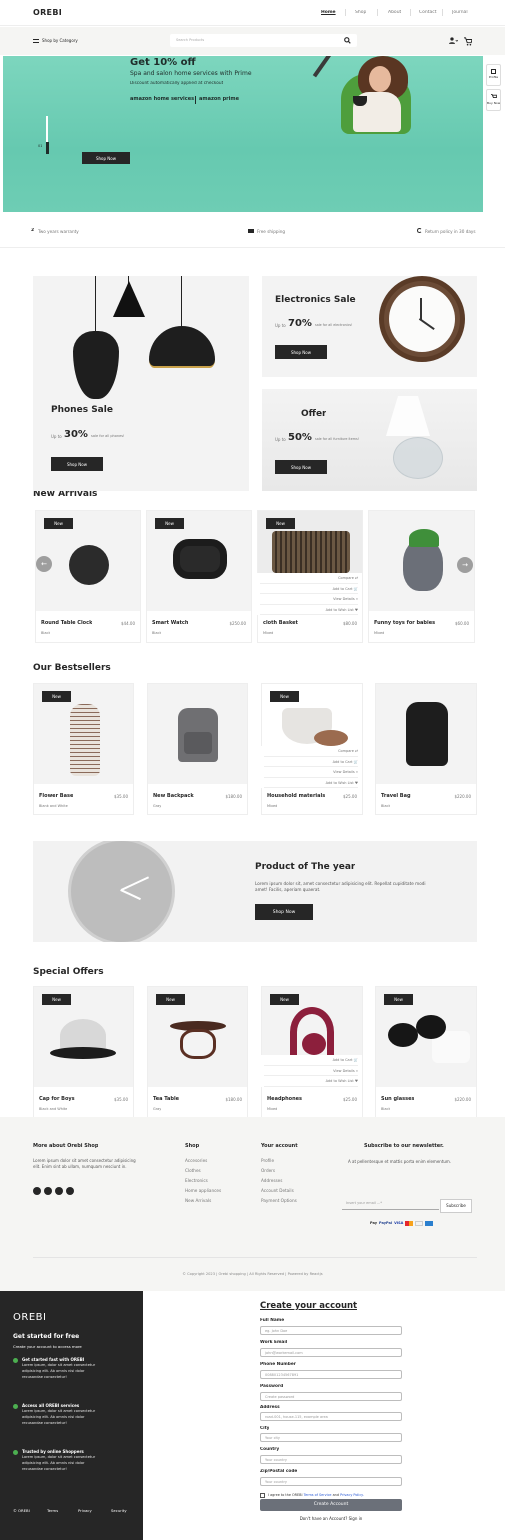 This screenshot has height=1540, width=505. Describe the element at coordinates (29, 1317) in the screenshot. I see `signup-brand-logo: OREBI` at that location.